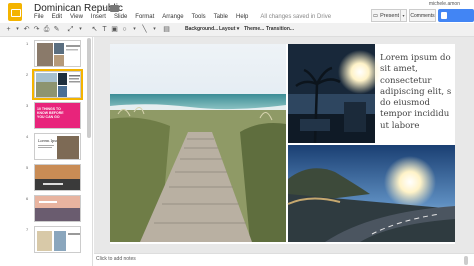 This screenshot has width=474, height=266. What do you see at coordinates (27, 167) in the screenshot?
I see `slide-number: 5` at bounding box center [27, 167].